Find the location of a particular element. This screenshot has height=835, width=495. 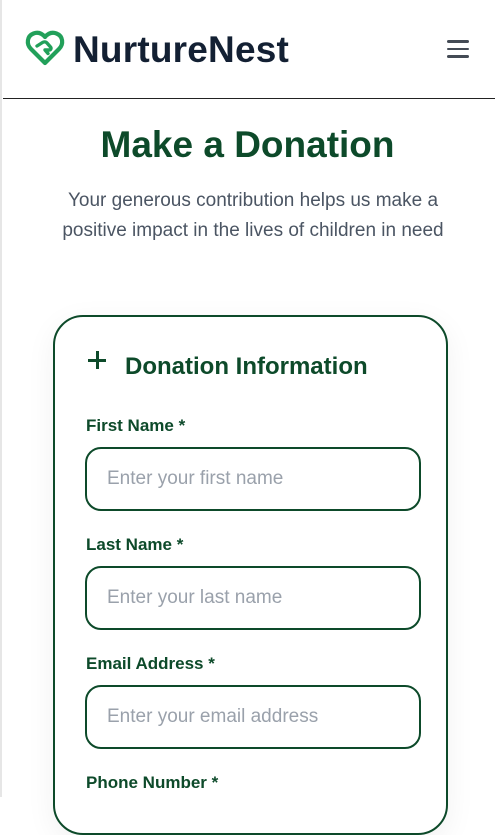

email-label: Email Address * is located at coordinates (150, 663).